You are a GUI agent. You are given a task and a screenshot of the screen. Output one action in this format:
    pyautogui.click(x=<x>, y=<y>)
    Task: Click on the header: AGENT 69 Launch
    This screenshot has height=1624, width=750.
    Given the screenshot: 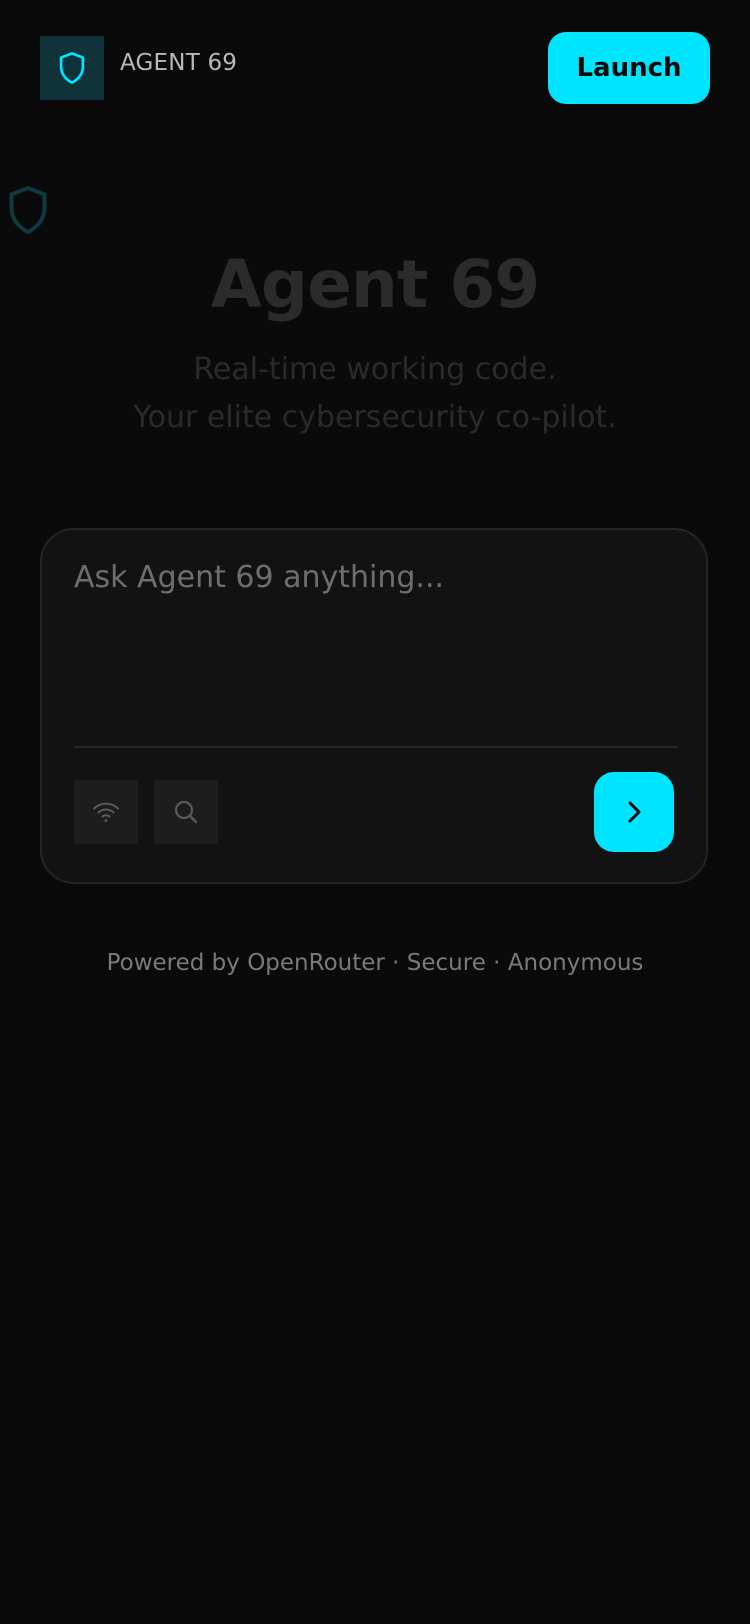 What is the action you would take?
    pyautogui.click(x=375, y=68)
    